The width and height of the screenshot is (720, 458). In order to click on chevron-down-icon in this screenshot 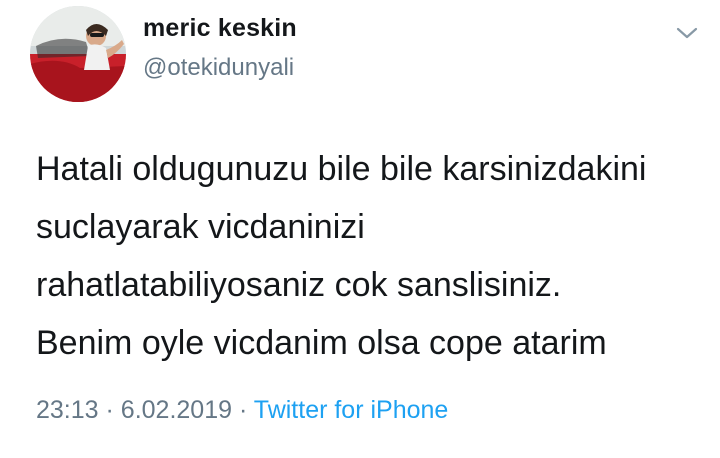, I will do `click(687, 33)`.